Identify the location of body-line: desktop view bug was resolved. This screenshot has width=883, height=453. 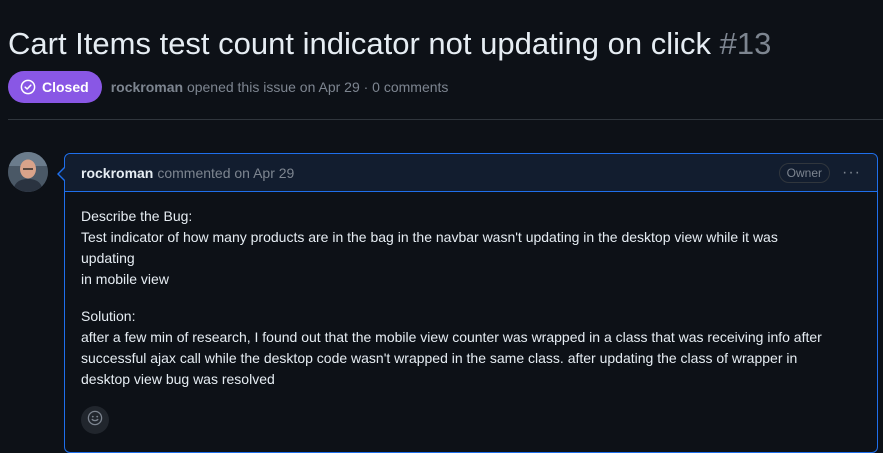
(178, 379).